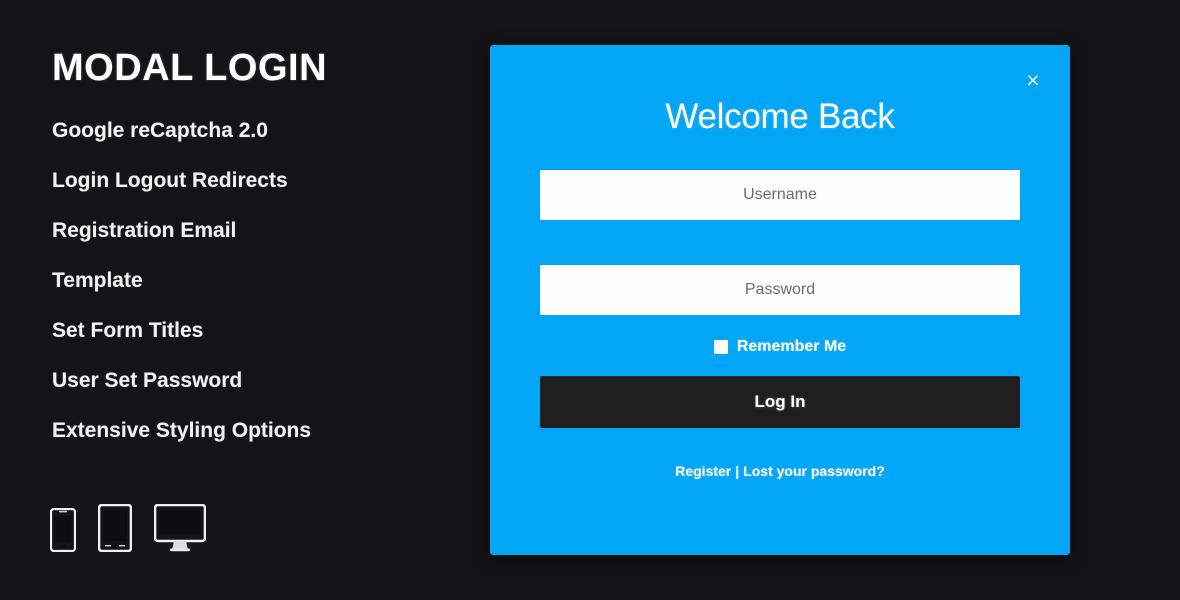 The width and height of the screenshot is (1180, 600). What do you see at coordinates (128, 330) in the screenshot?
I see `list-item: Set Form Titles` at bounding box center [128, 330].